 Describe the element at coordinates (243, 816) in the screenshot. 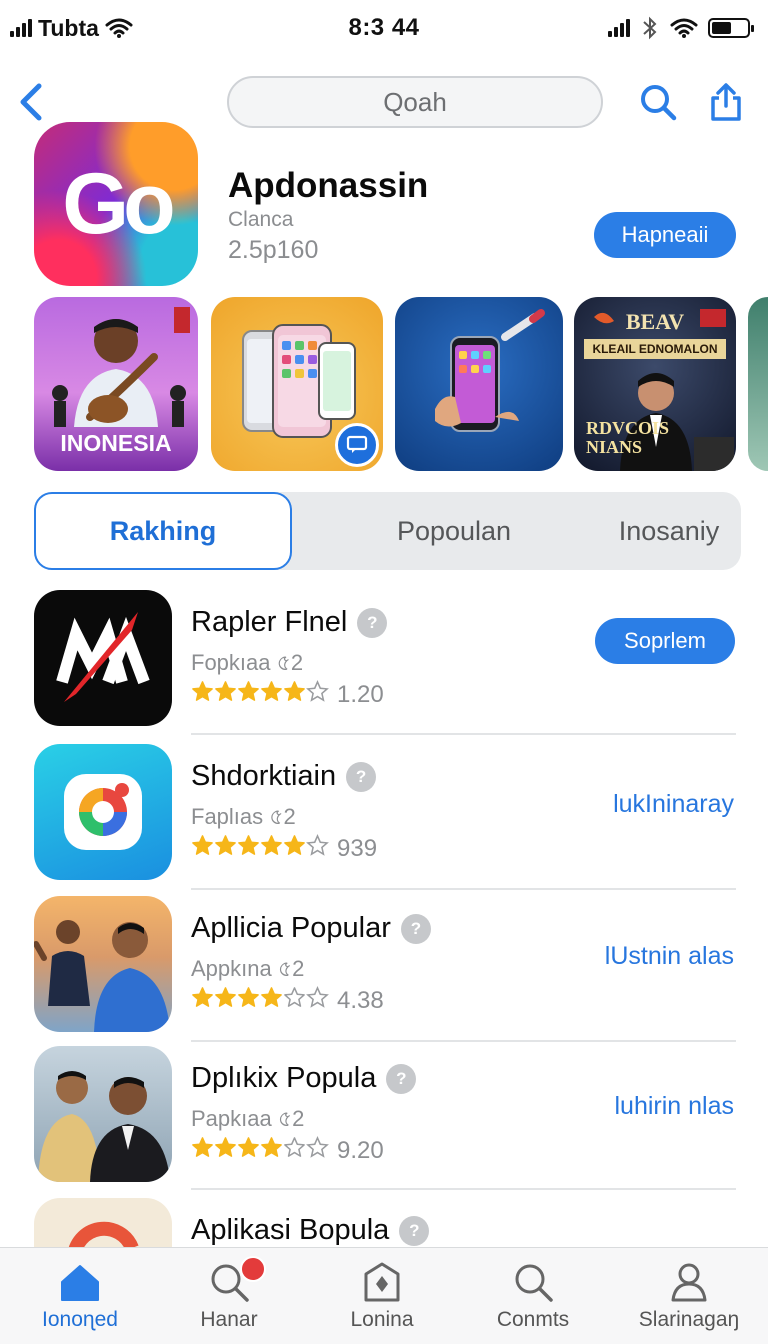

I see `app-category: Faplıas ৫2` at that location.